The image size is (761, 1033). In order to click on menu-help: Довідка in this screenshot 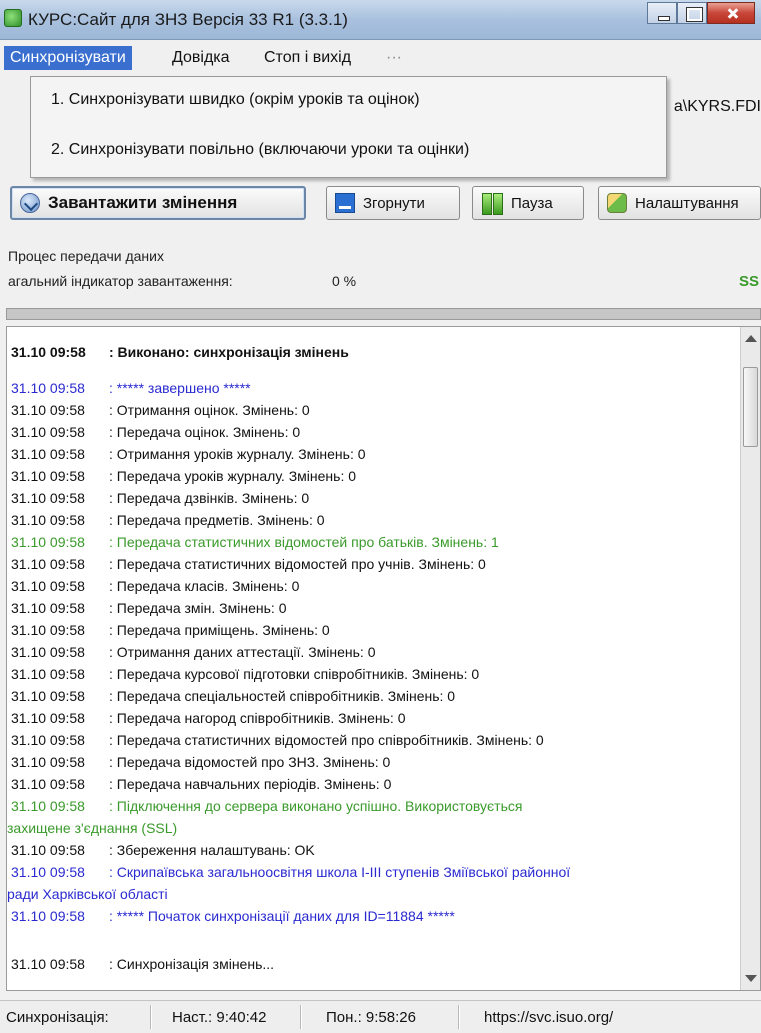, I will do `click(201, 58)`.